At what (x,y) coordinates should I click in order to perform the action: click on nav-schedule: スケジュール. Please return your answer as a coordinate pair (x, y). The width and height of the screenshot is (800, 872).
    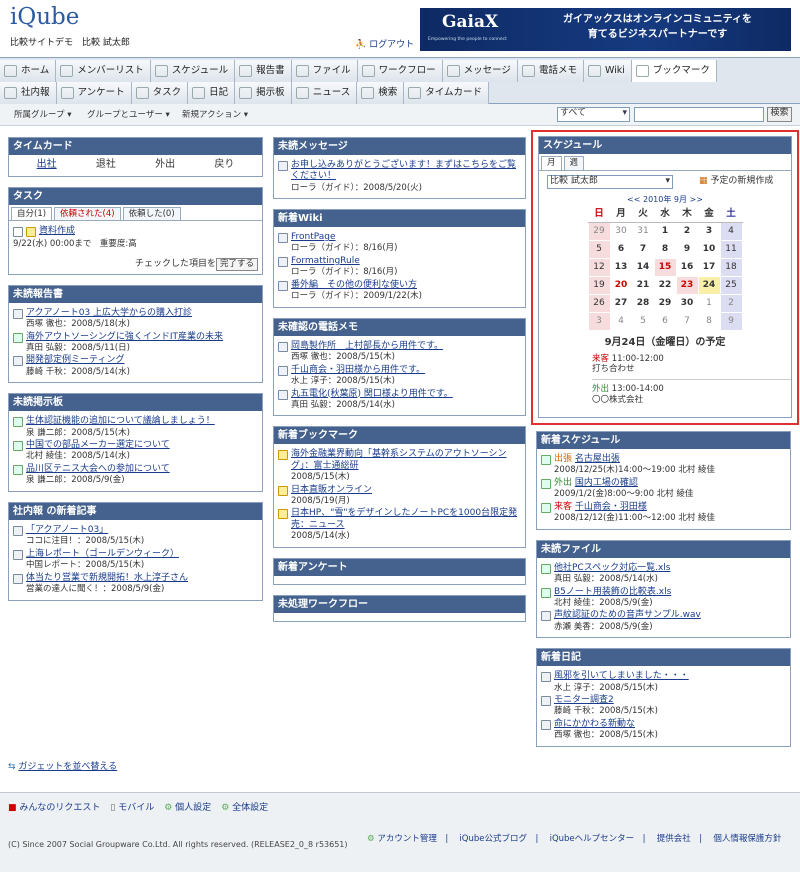
    Looking at the image, I should click on (193, 71).